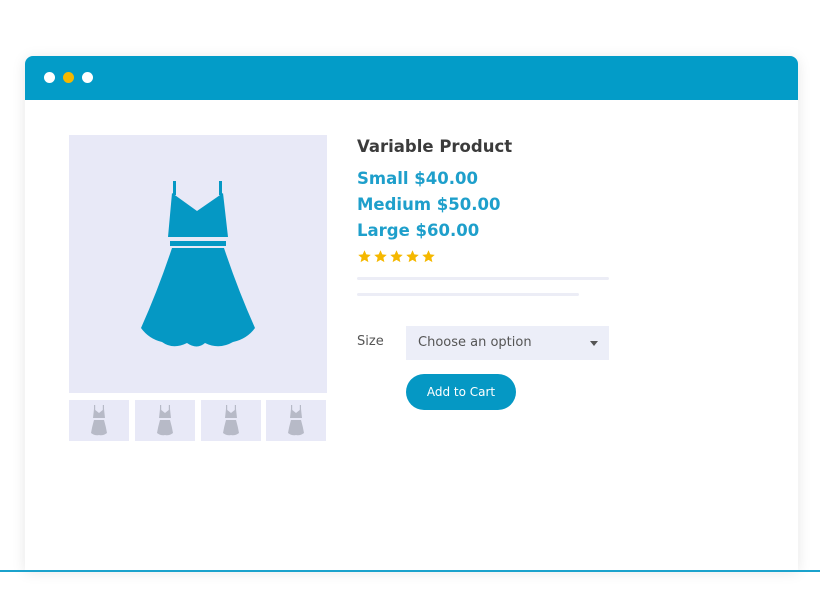  What do you see at coordinates (417, 178) in the screenshot?
I see `price-small: Small $40.00` at bounding box center [417, 178].